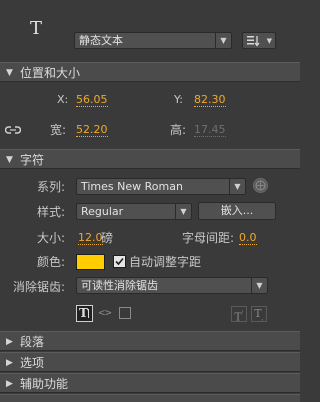 The height and width of the screenshot is (402, 320). What do you see at coordinates (165, 262) in the screenshot?
I see `autokern-label: 自动调整字距` at bounding box center [165, 262].